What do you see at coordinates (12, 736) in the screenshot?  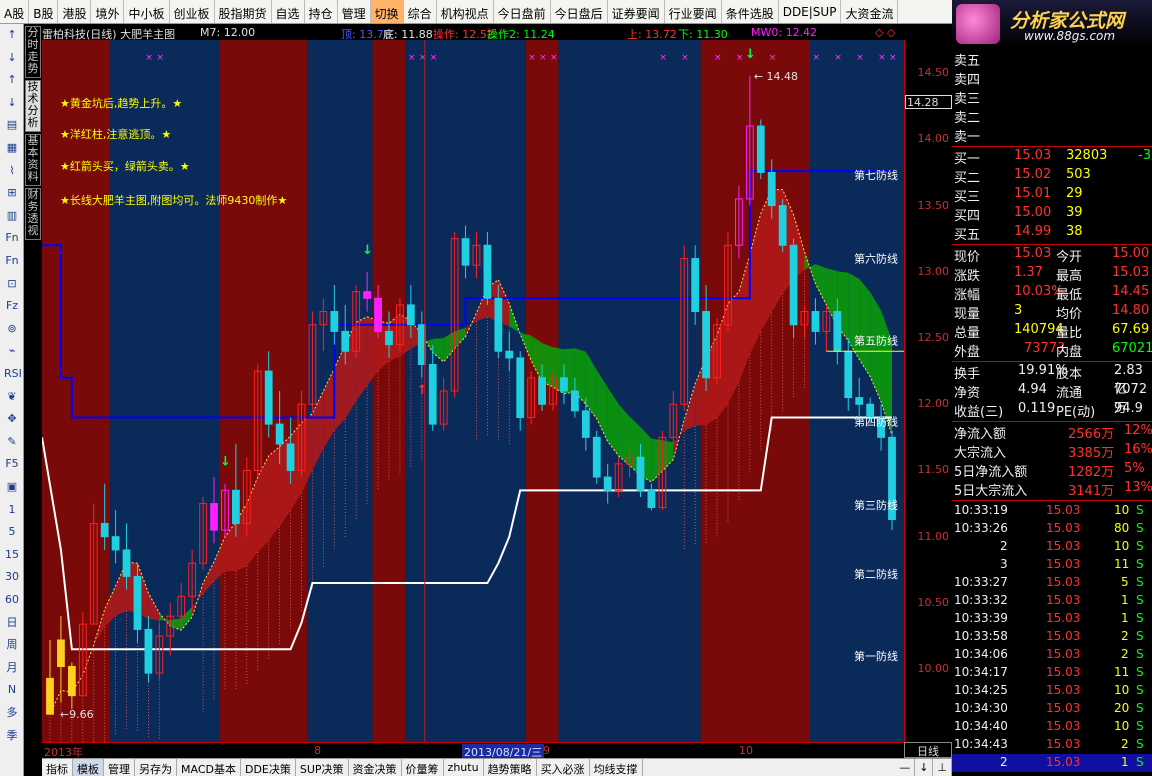 I see `toolbar-icon-31: 季` at bounding box center [12, 736].